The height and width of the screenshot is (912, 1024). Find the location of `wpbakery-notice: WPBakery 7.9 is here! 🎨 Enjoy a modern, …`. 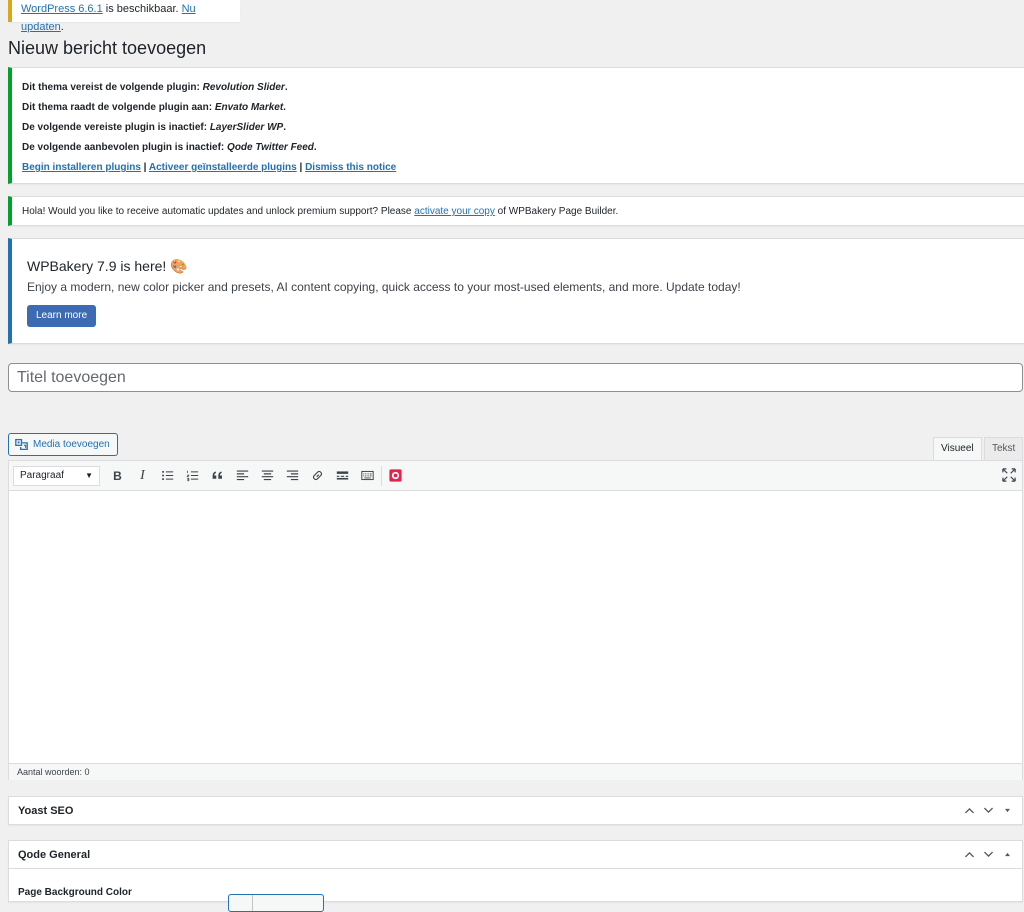

wpbakery-notice: WPBakery 7.9 is here! 🎨 Enjoy a modern, … is located at coordinates (516, 291).